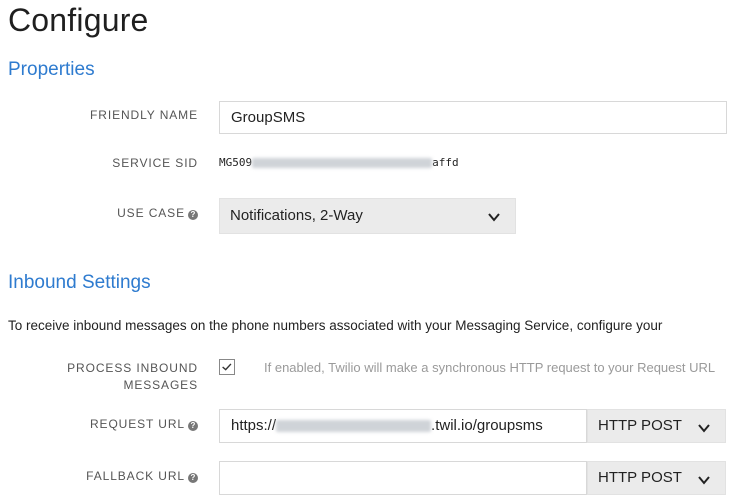  I want to click on request-url-label-text: REQUEST URL, so click(137, 424).